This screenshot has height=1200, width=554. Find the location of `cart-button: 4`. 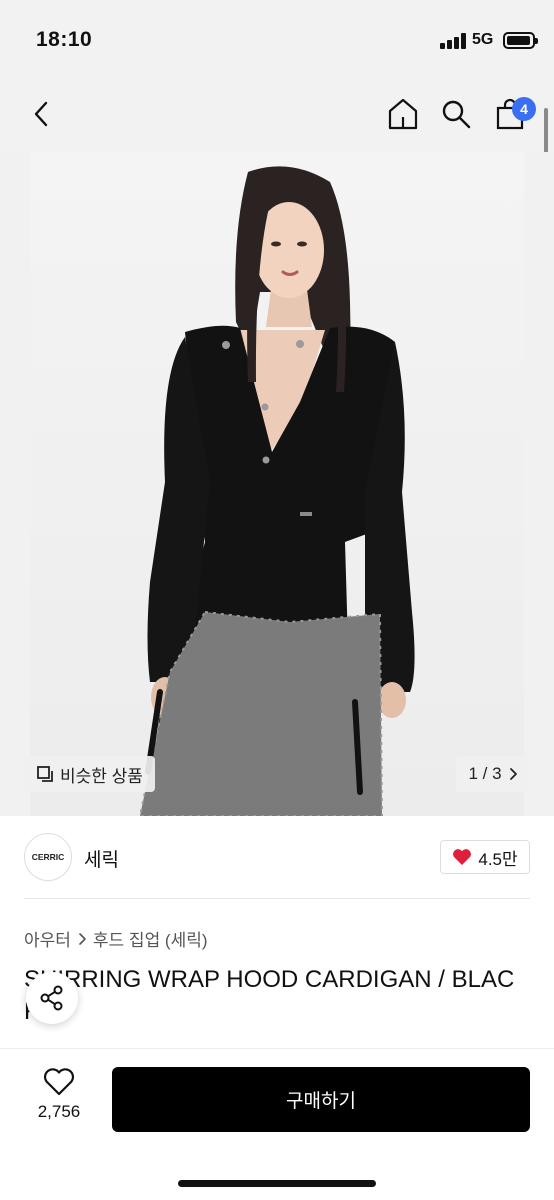

cart-button: 4 is located at coordinates (512, 114).